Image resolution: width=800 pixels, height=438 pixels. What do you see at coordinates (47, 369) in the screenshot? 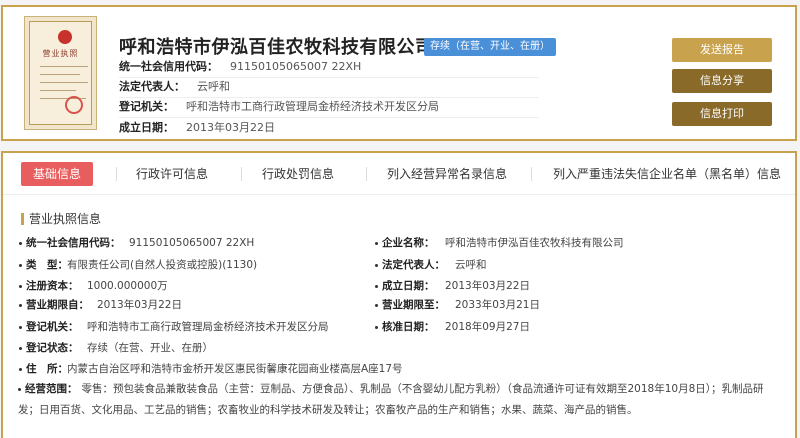
I see `field-label: 住 所：` at bounding box center [47, 369].